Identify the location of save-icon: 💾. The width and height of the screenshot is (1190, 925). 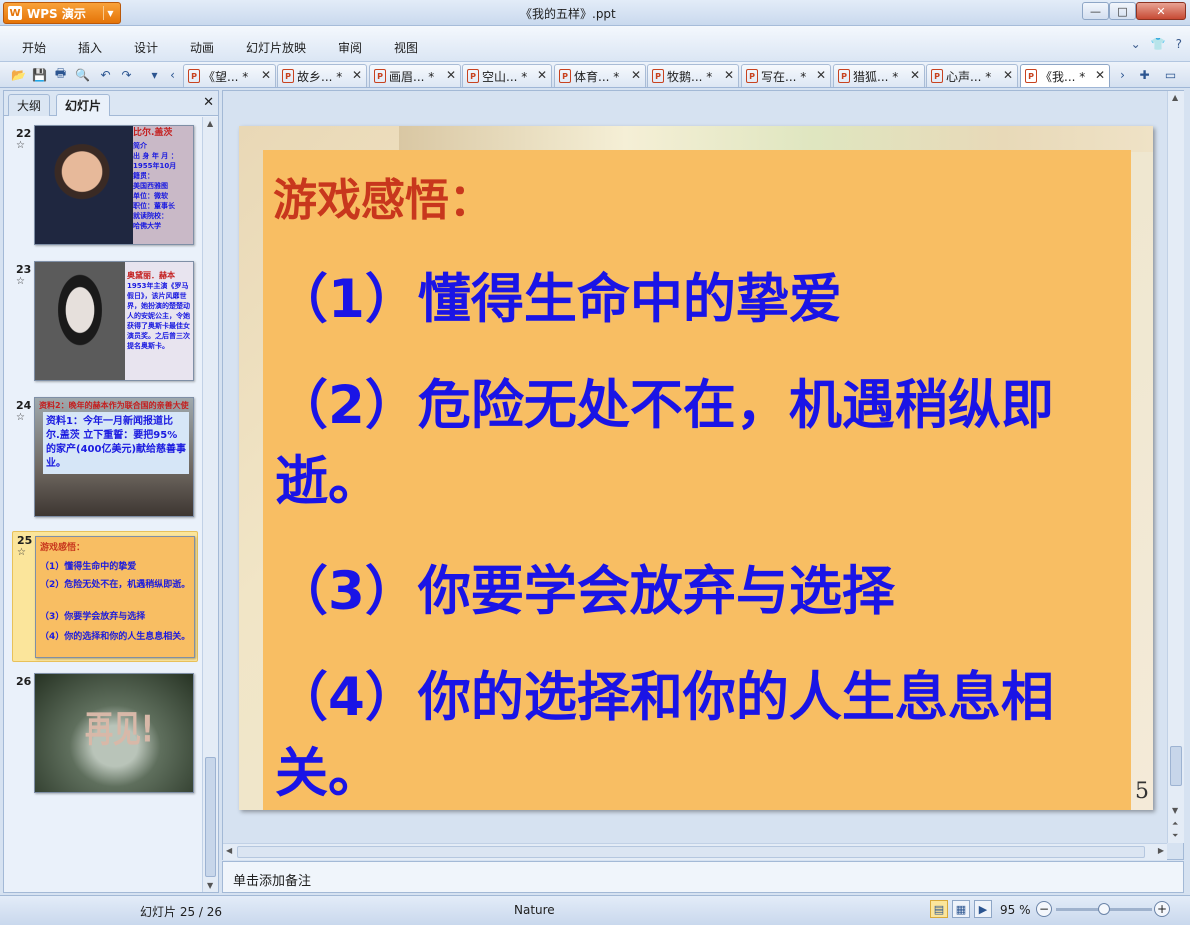
(39, 74).